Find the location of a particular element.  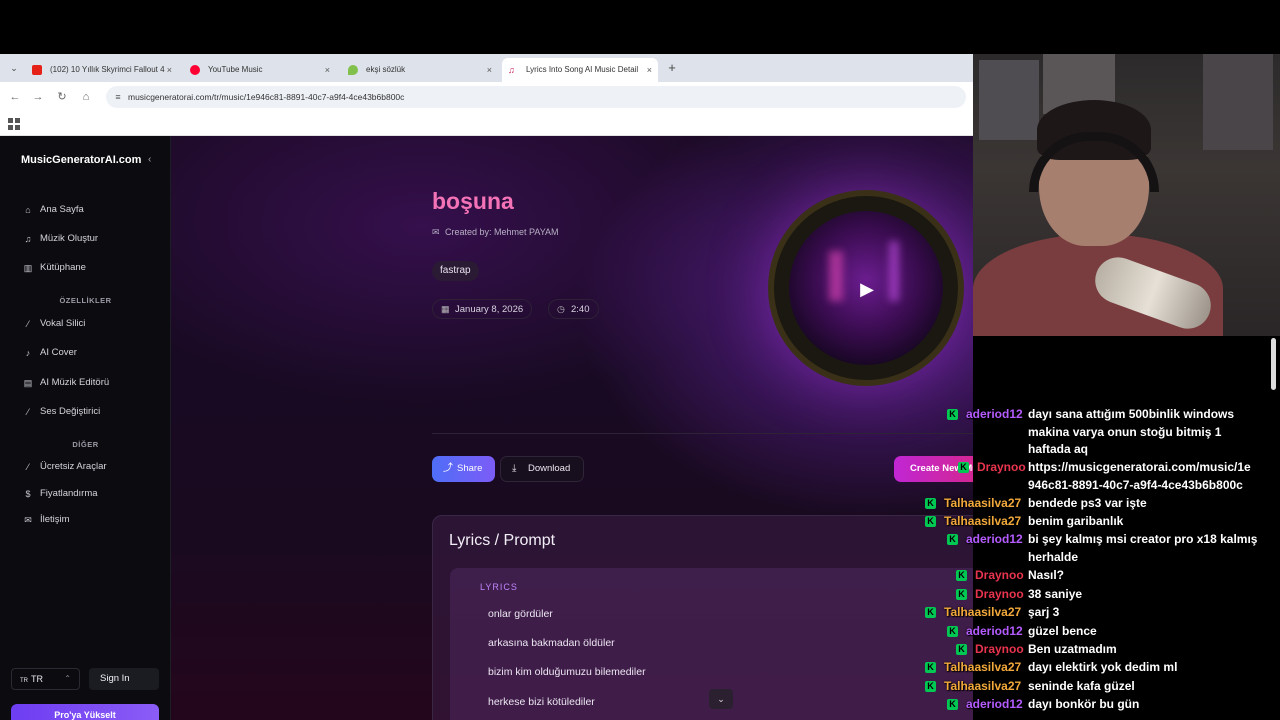

tools-icon: ⁄ is located at coordinates (28, 467).